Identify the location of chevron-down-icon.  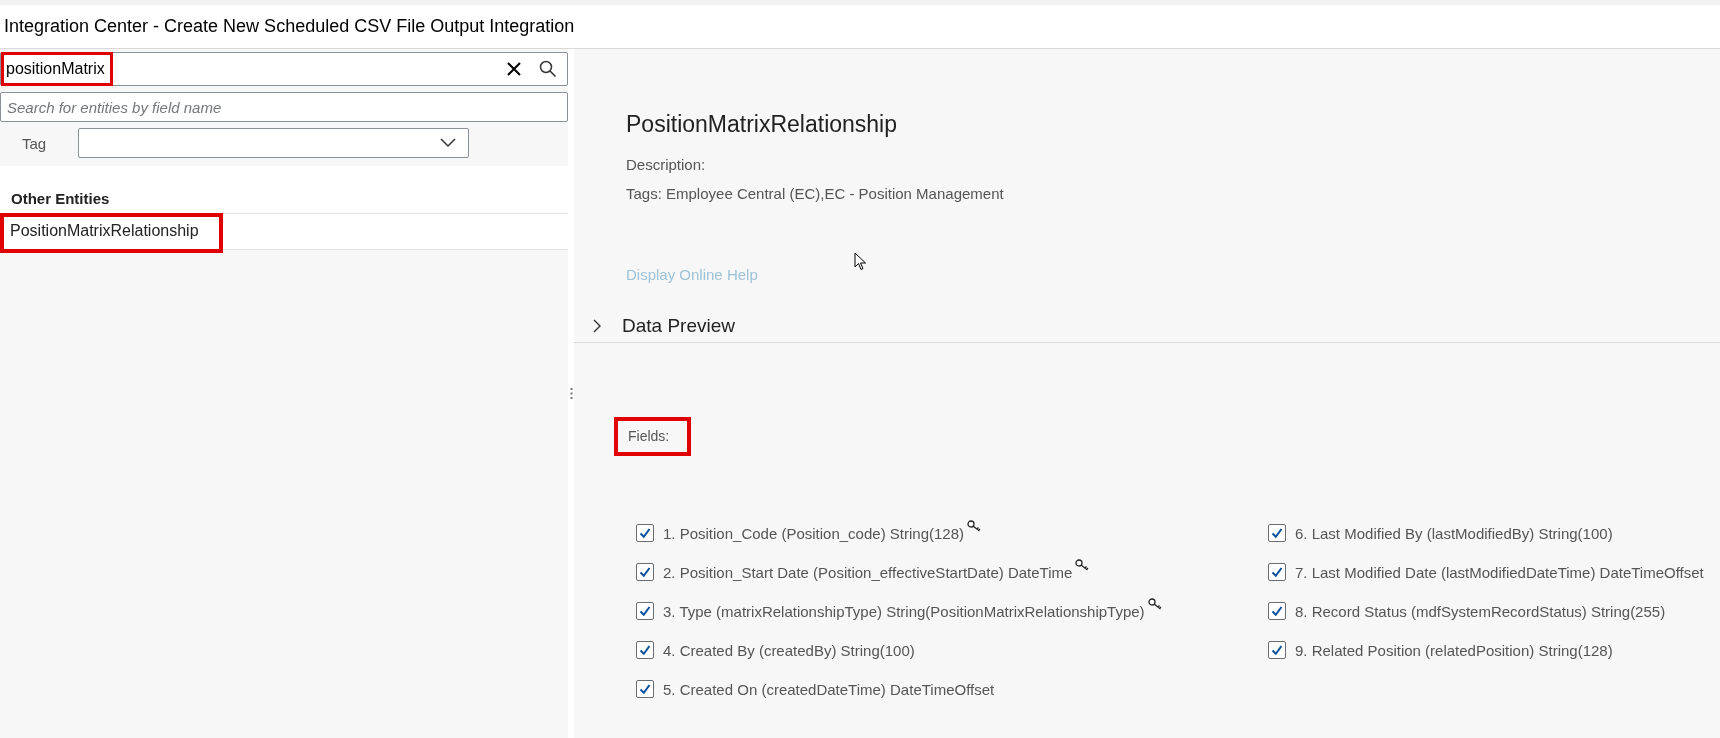
(448, 143).